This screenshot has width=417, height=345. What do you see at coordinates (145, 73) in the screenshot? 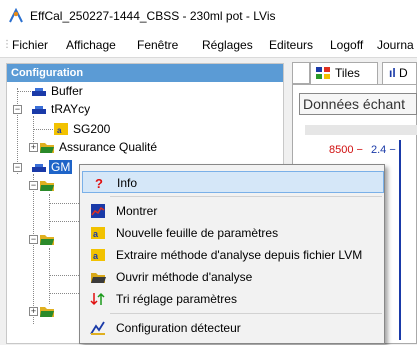
I see `configuration-header: Configuration` at bounding box center [145, 73].